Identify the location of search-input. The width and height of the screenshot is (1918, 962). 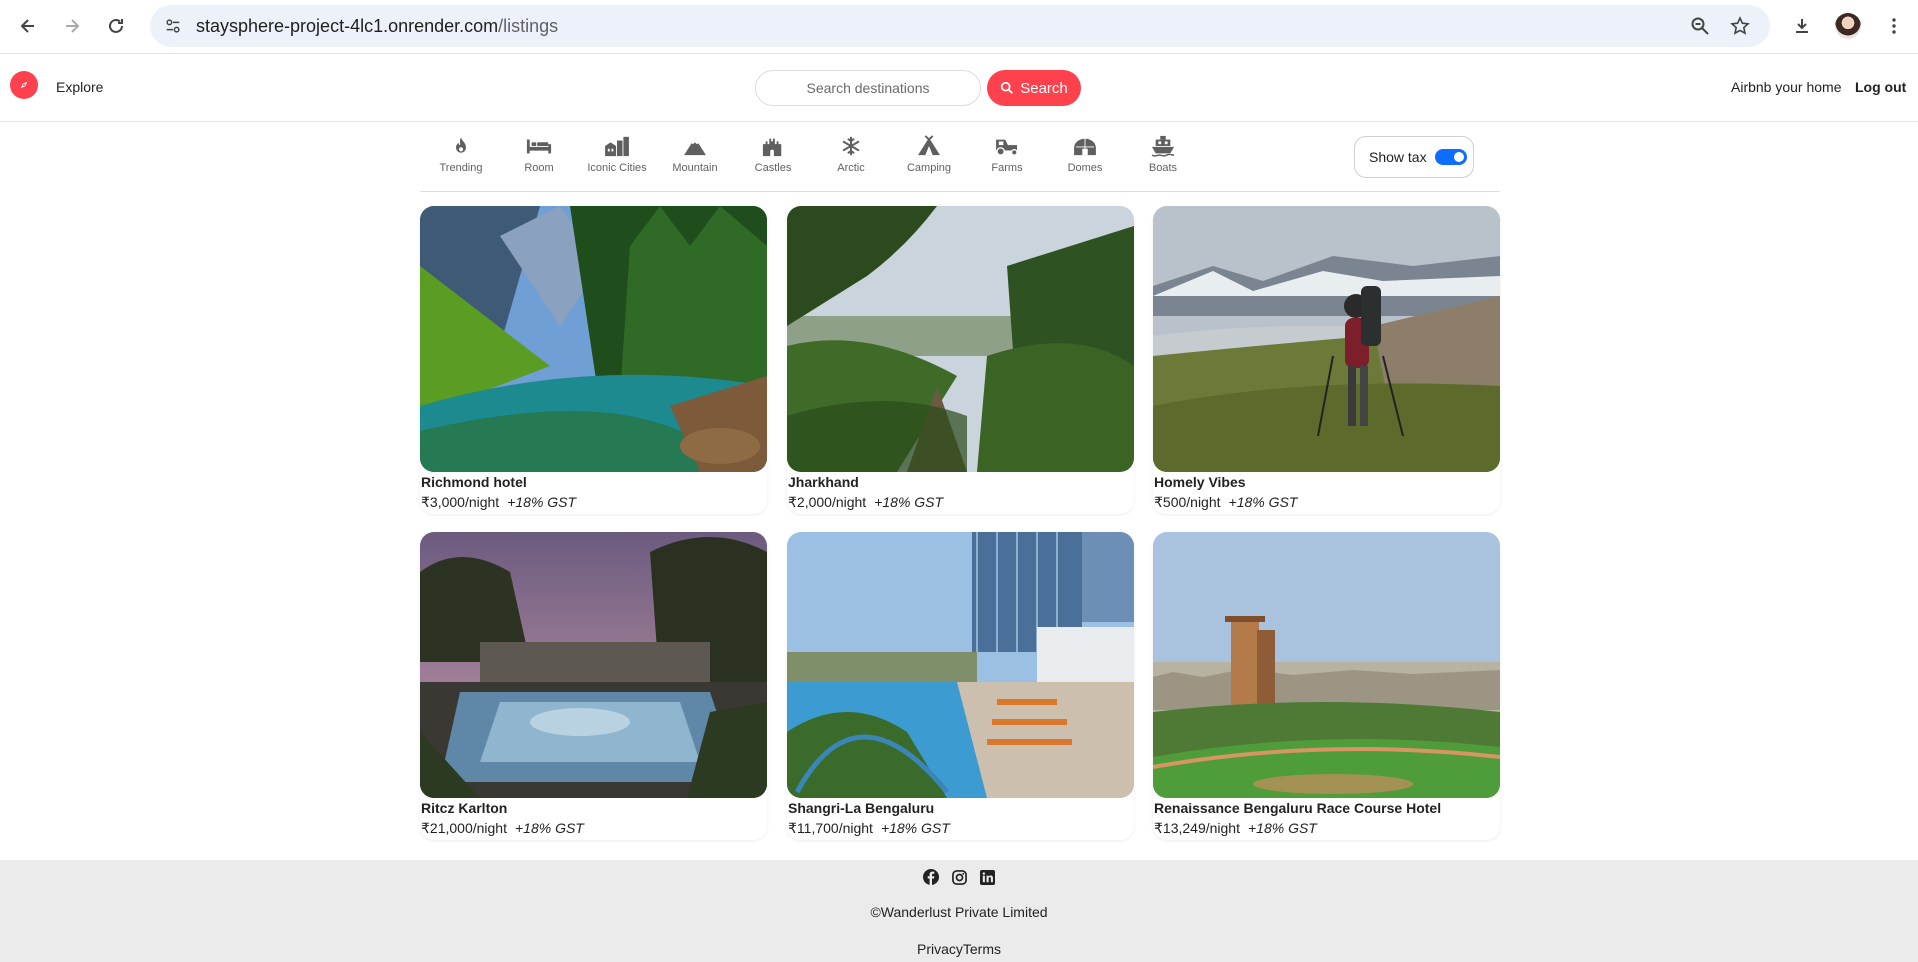
(868, 88).